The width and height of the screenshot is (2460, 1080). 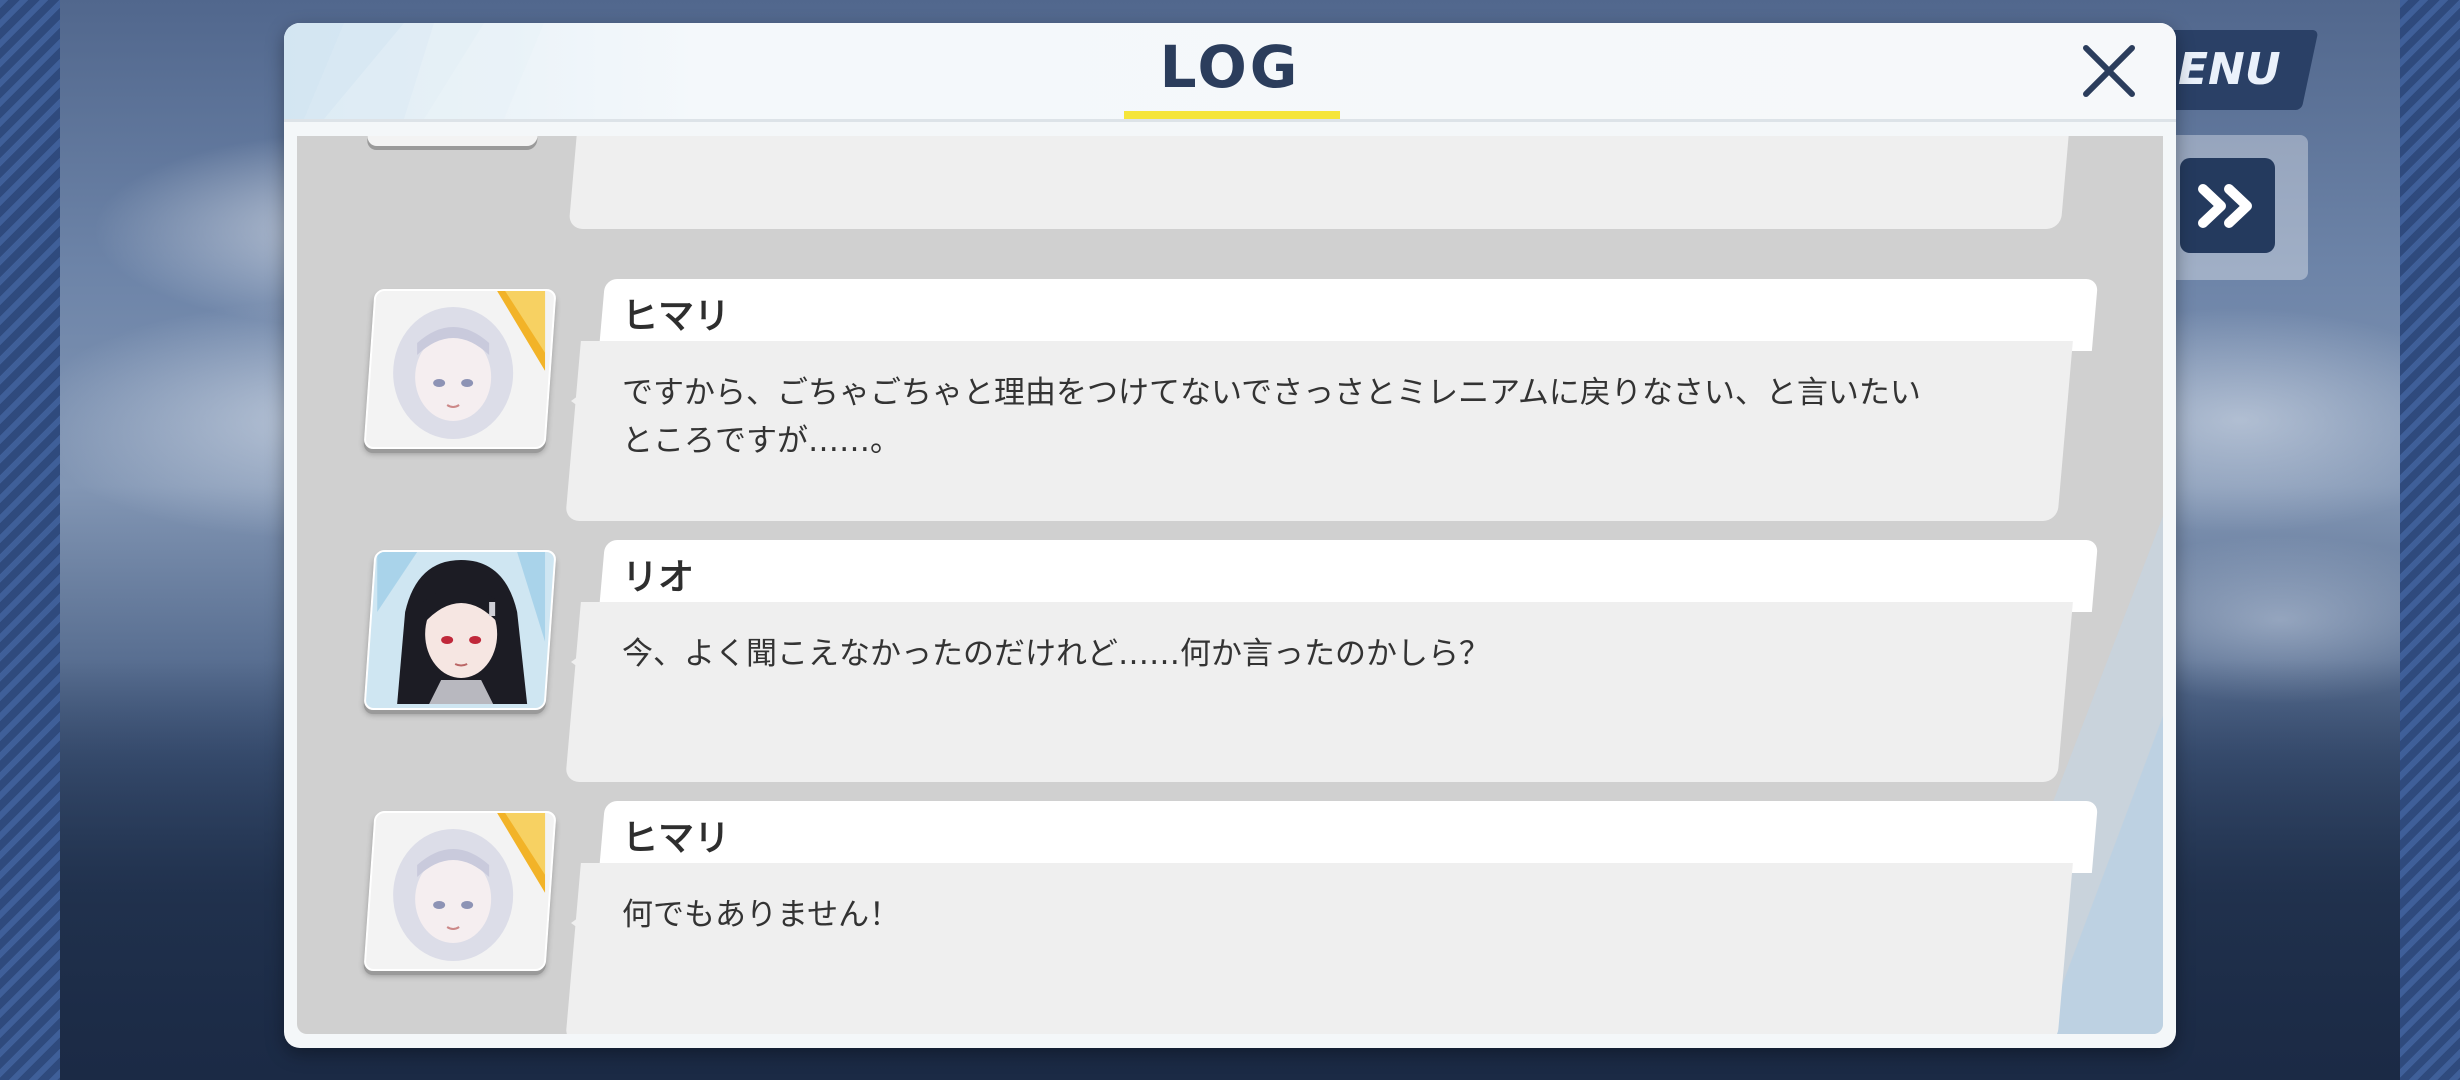 What do you see at coordinates (454, 141) in the screenshot?
I see `avatar` at bounding box center [454, 141].